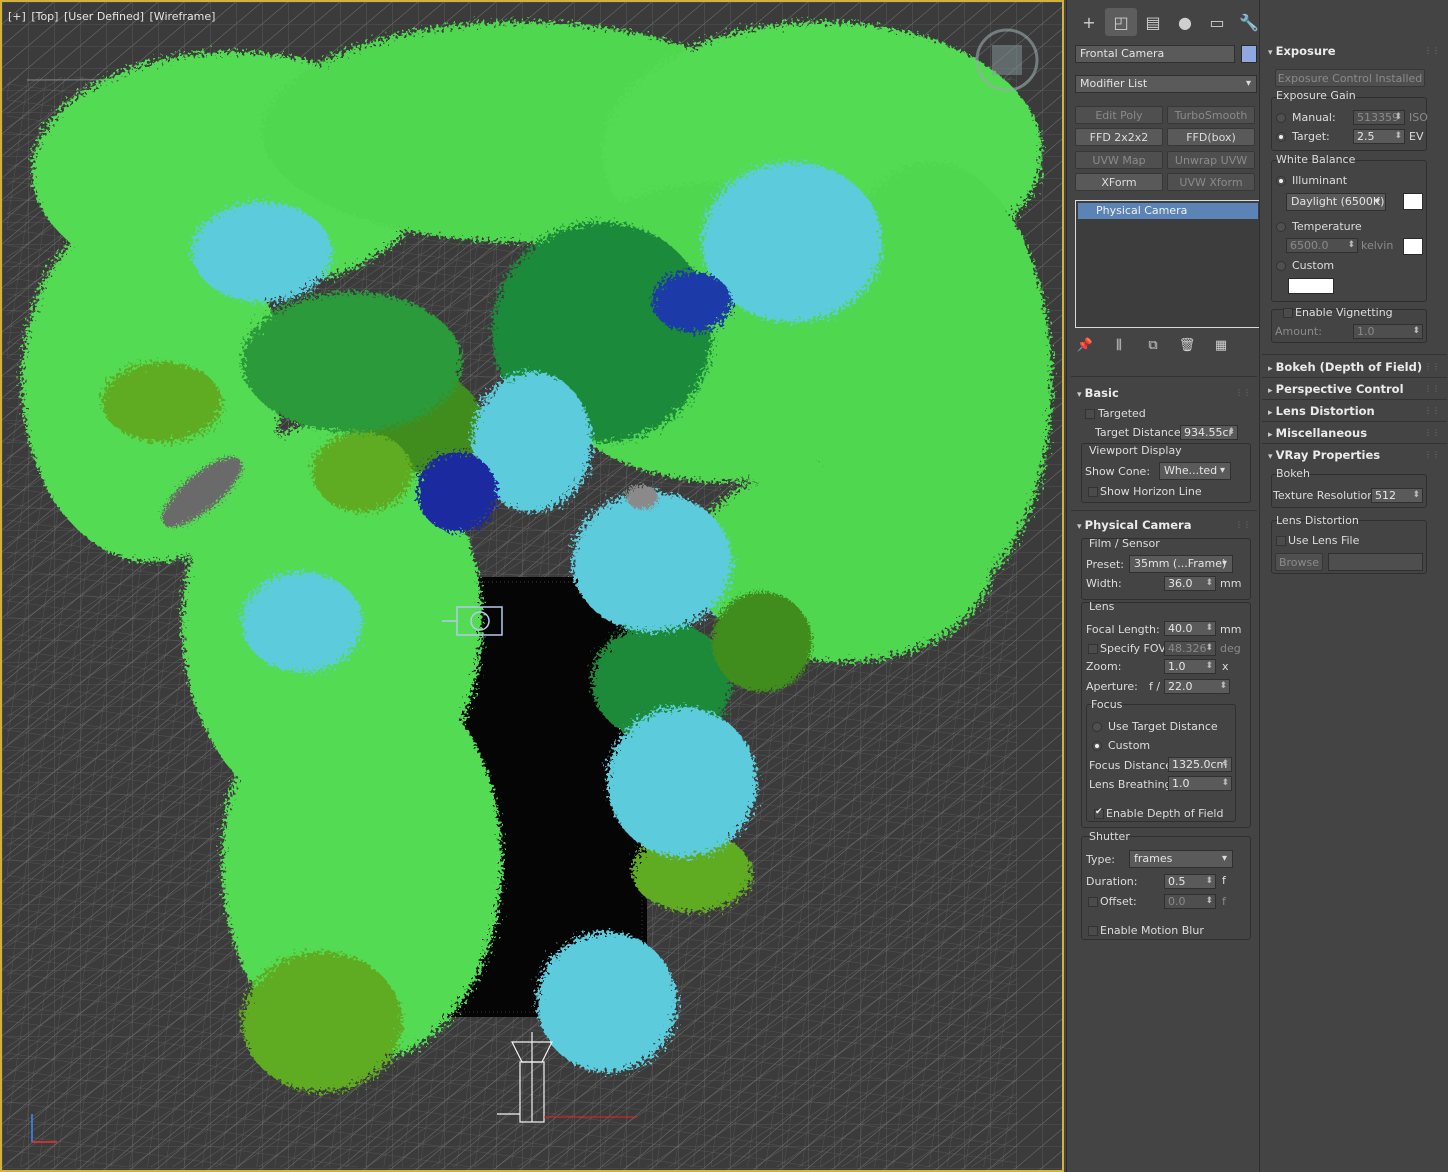  Describe the element at coordinates (1281, 181) in the screenshot. I see `illuminant-radio` at that location.